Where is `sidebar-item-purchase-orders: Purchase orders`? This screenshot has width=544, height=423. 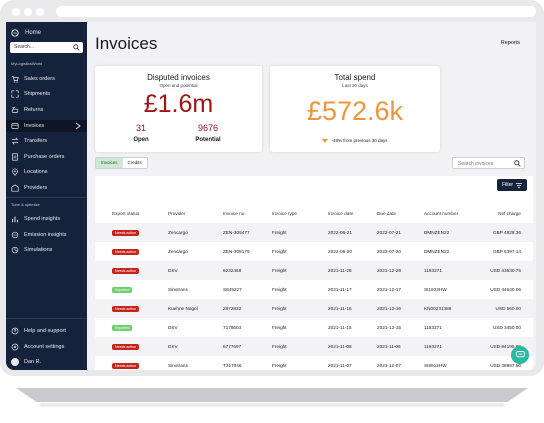 sidebar-item-purchase-orders: Purchase orders is located at coordinates (46, 157).